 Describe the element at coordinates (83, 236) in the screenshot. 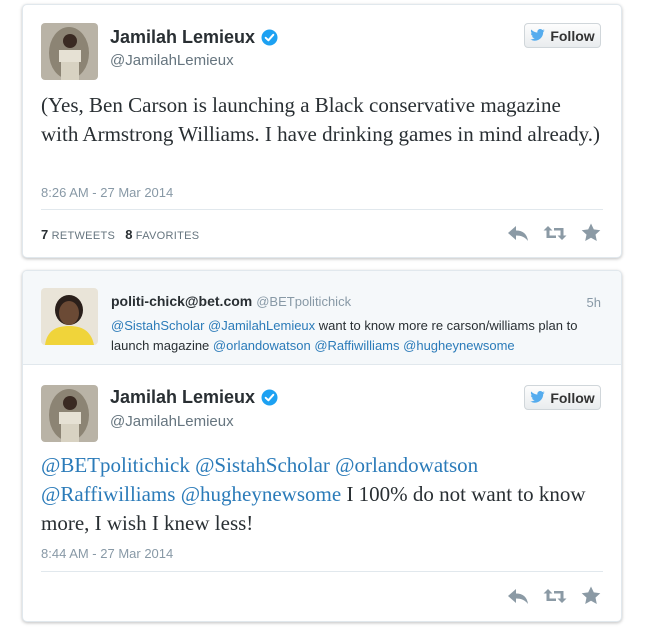

I see `retweets-label: RETWEETS` at that location.